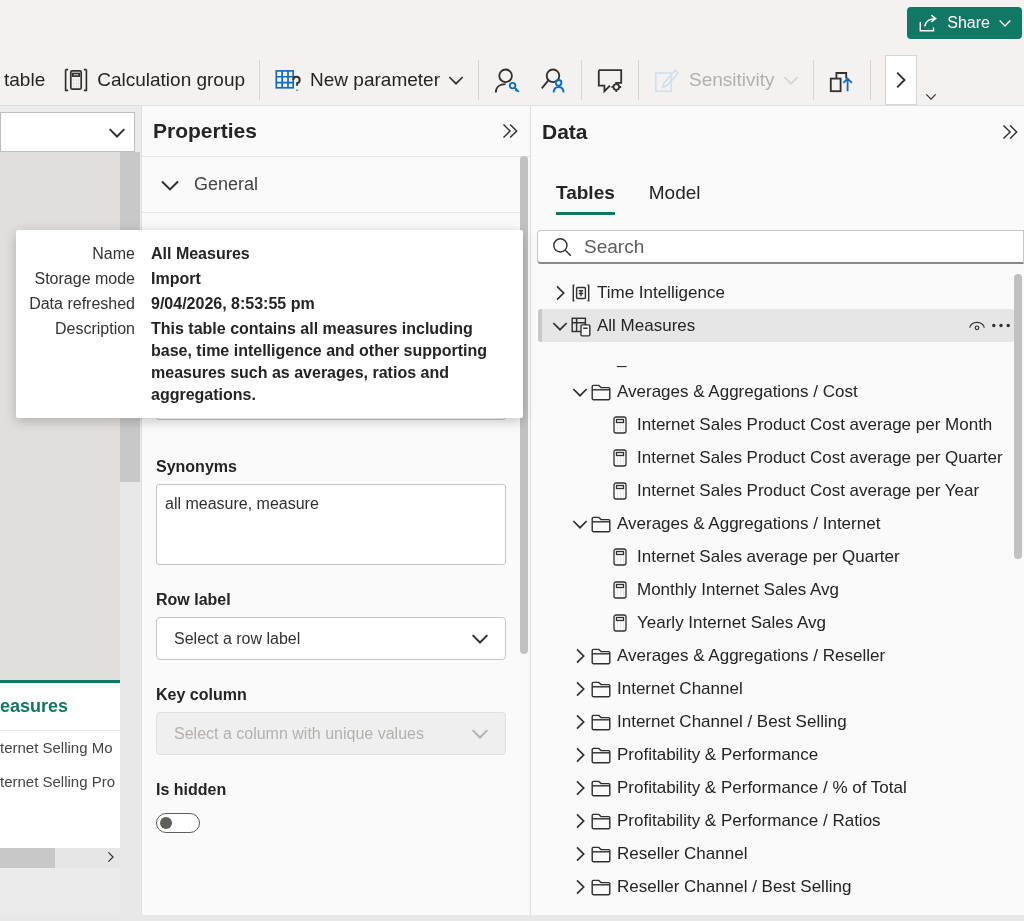 This screenshot has height=921, width=1024. What do you see at coordinates (25, 80) in the screenshot?
I see `ribbon-button: table` at bounding box center [25, 80].